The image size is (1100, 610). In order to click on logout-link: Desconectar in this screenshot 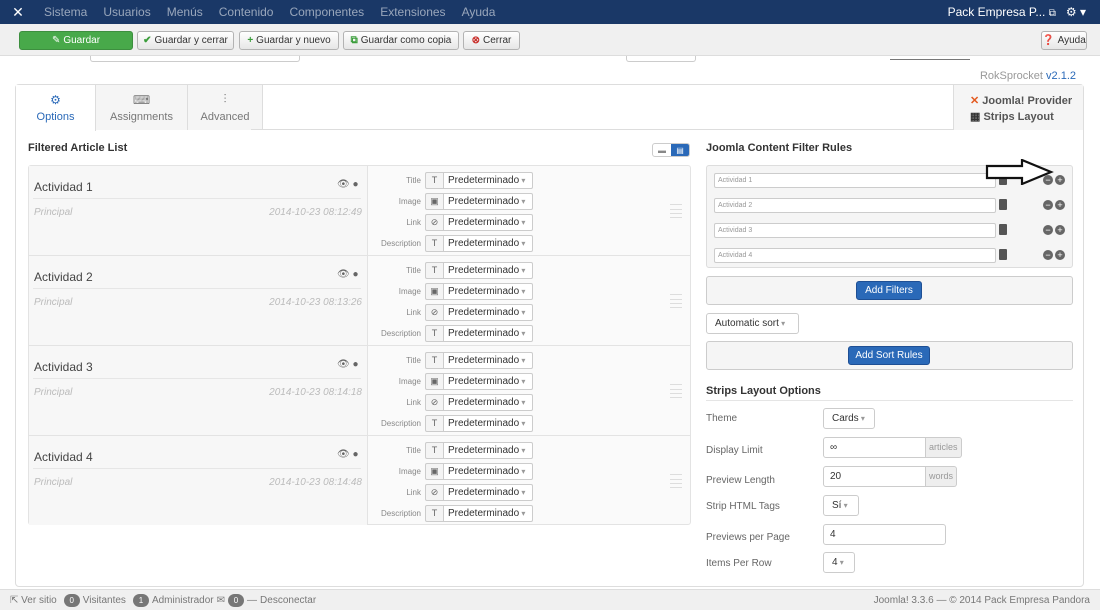, I will do `click(288, 600)`.